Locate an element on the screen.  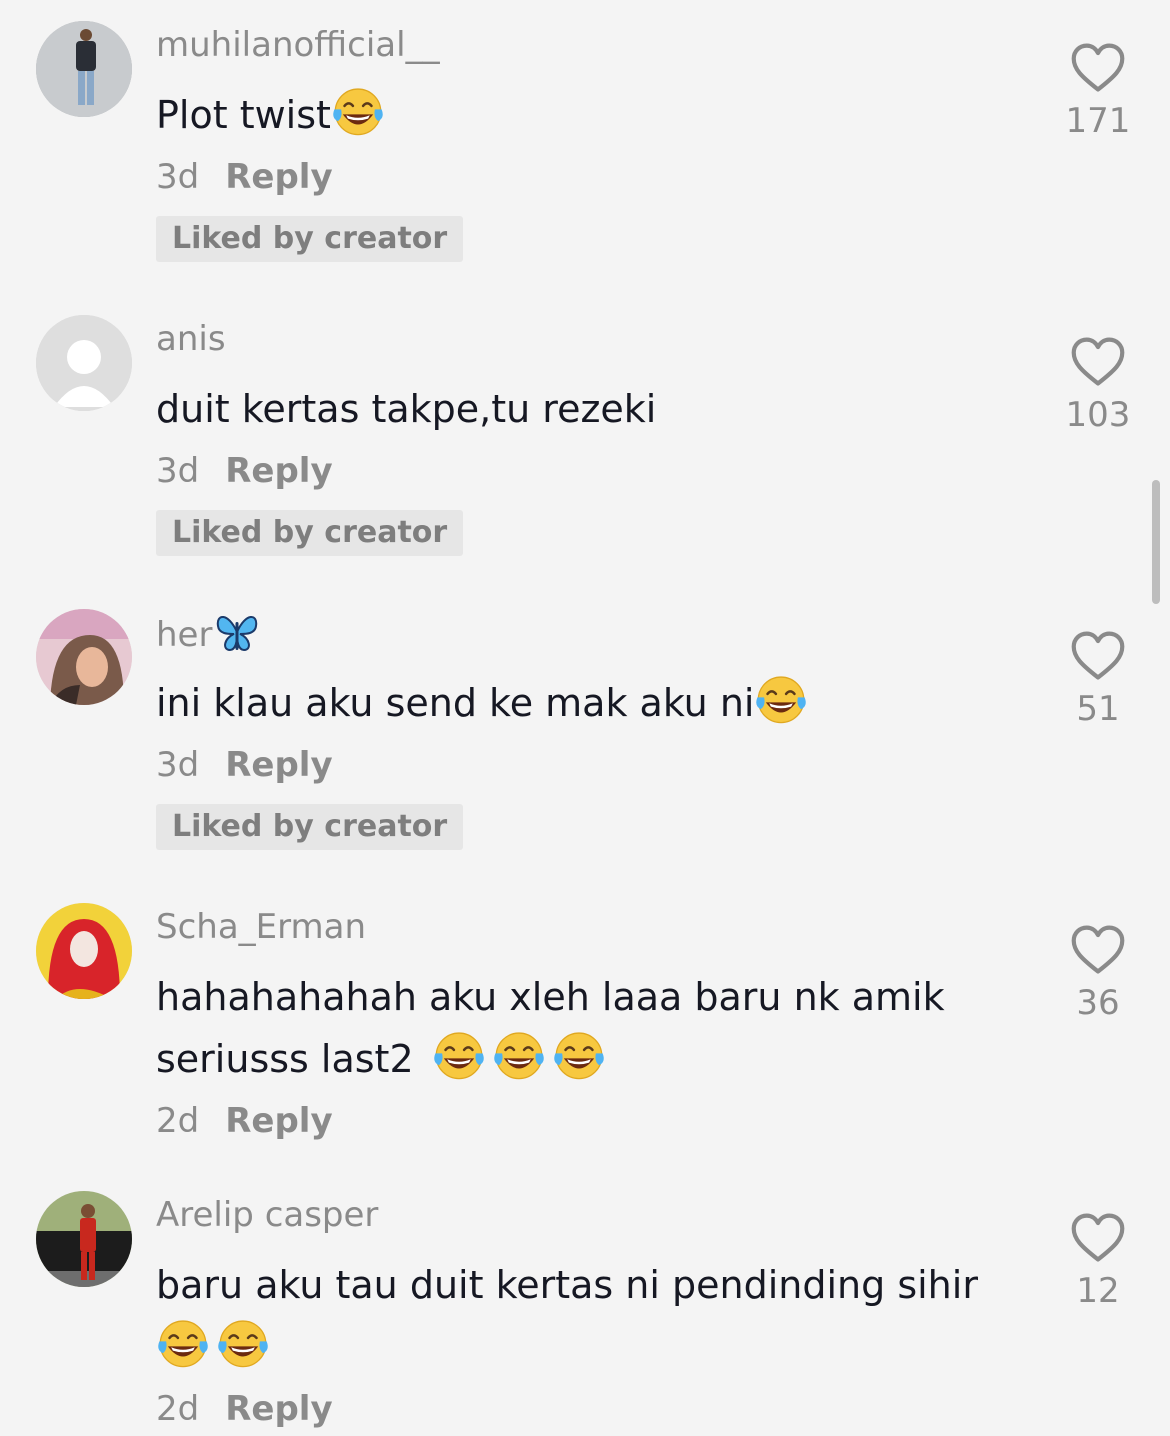
like-count: 171 is located at coordinates (1098, 121).